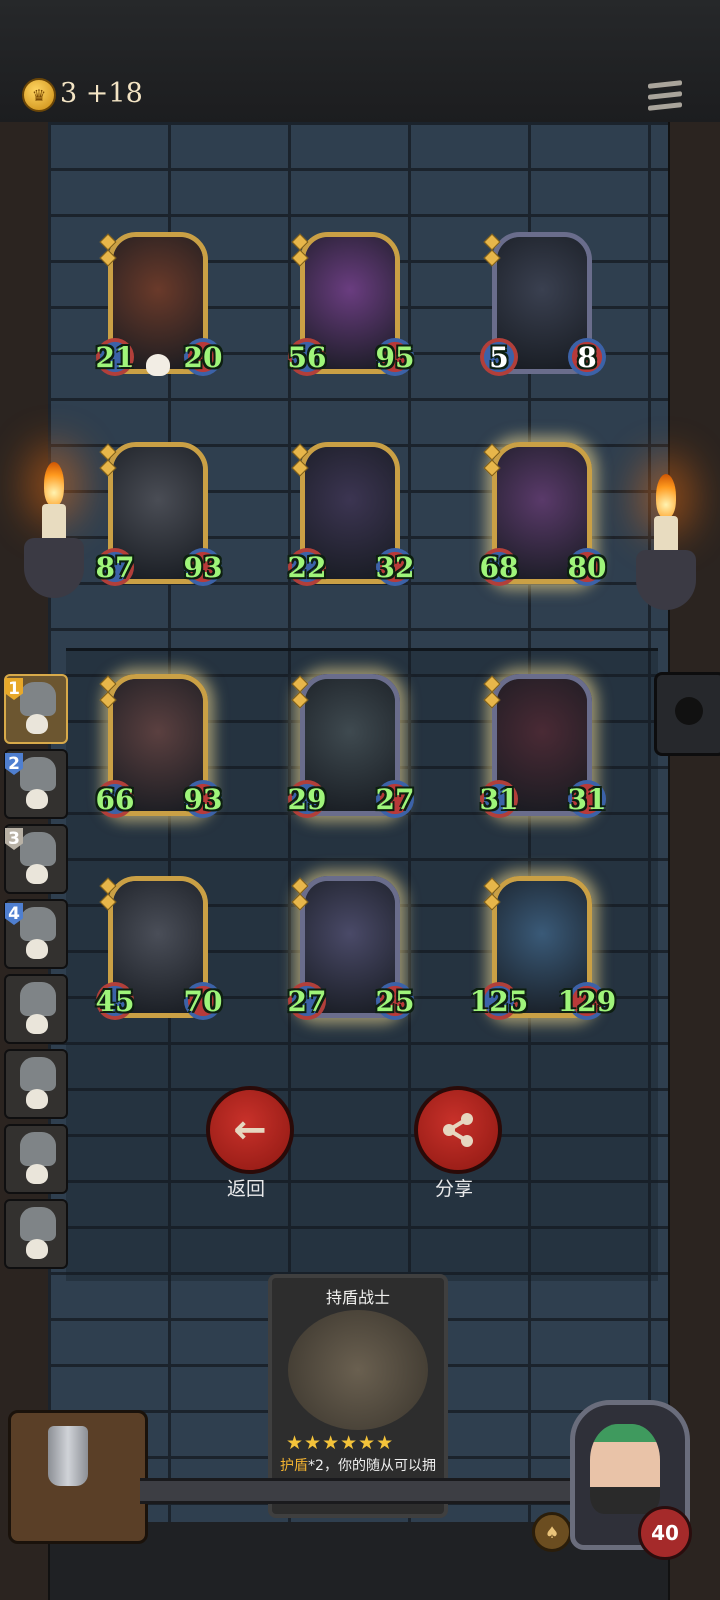  Describe the element at coordinates (68, 1456) in the screenshot. I see `shaker-icon` at that location.